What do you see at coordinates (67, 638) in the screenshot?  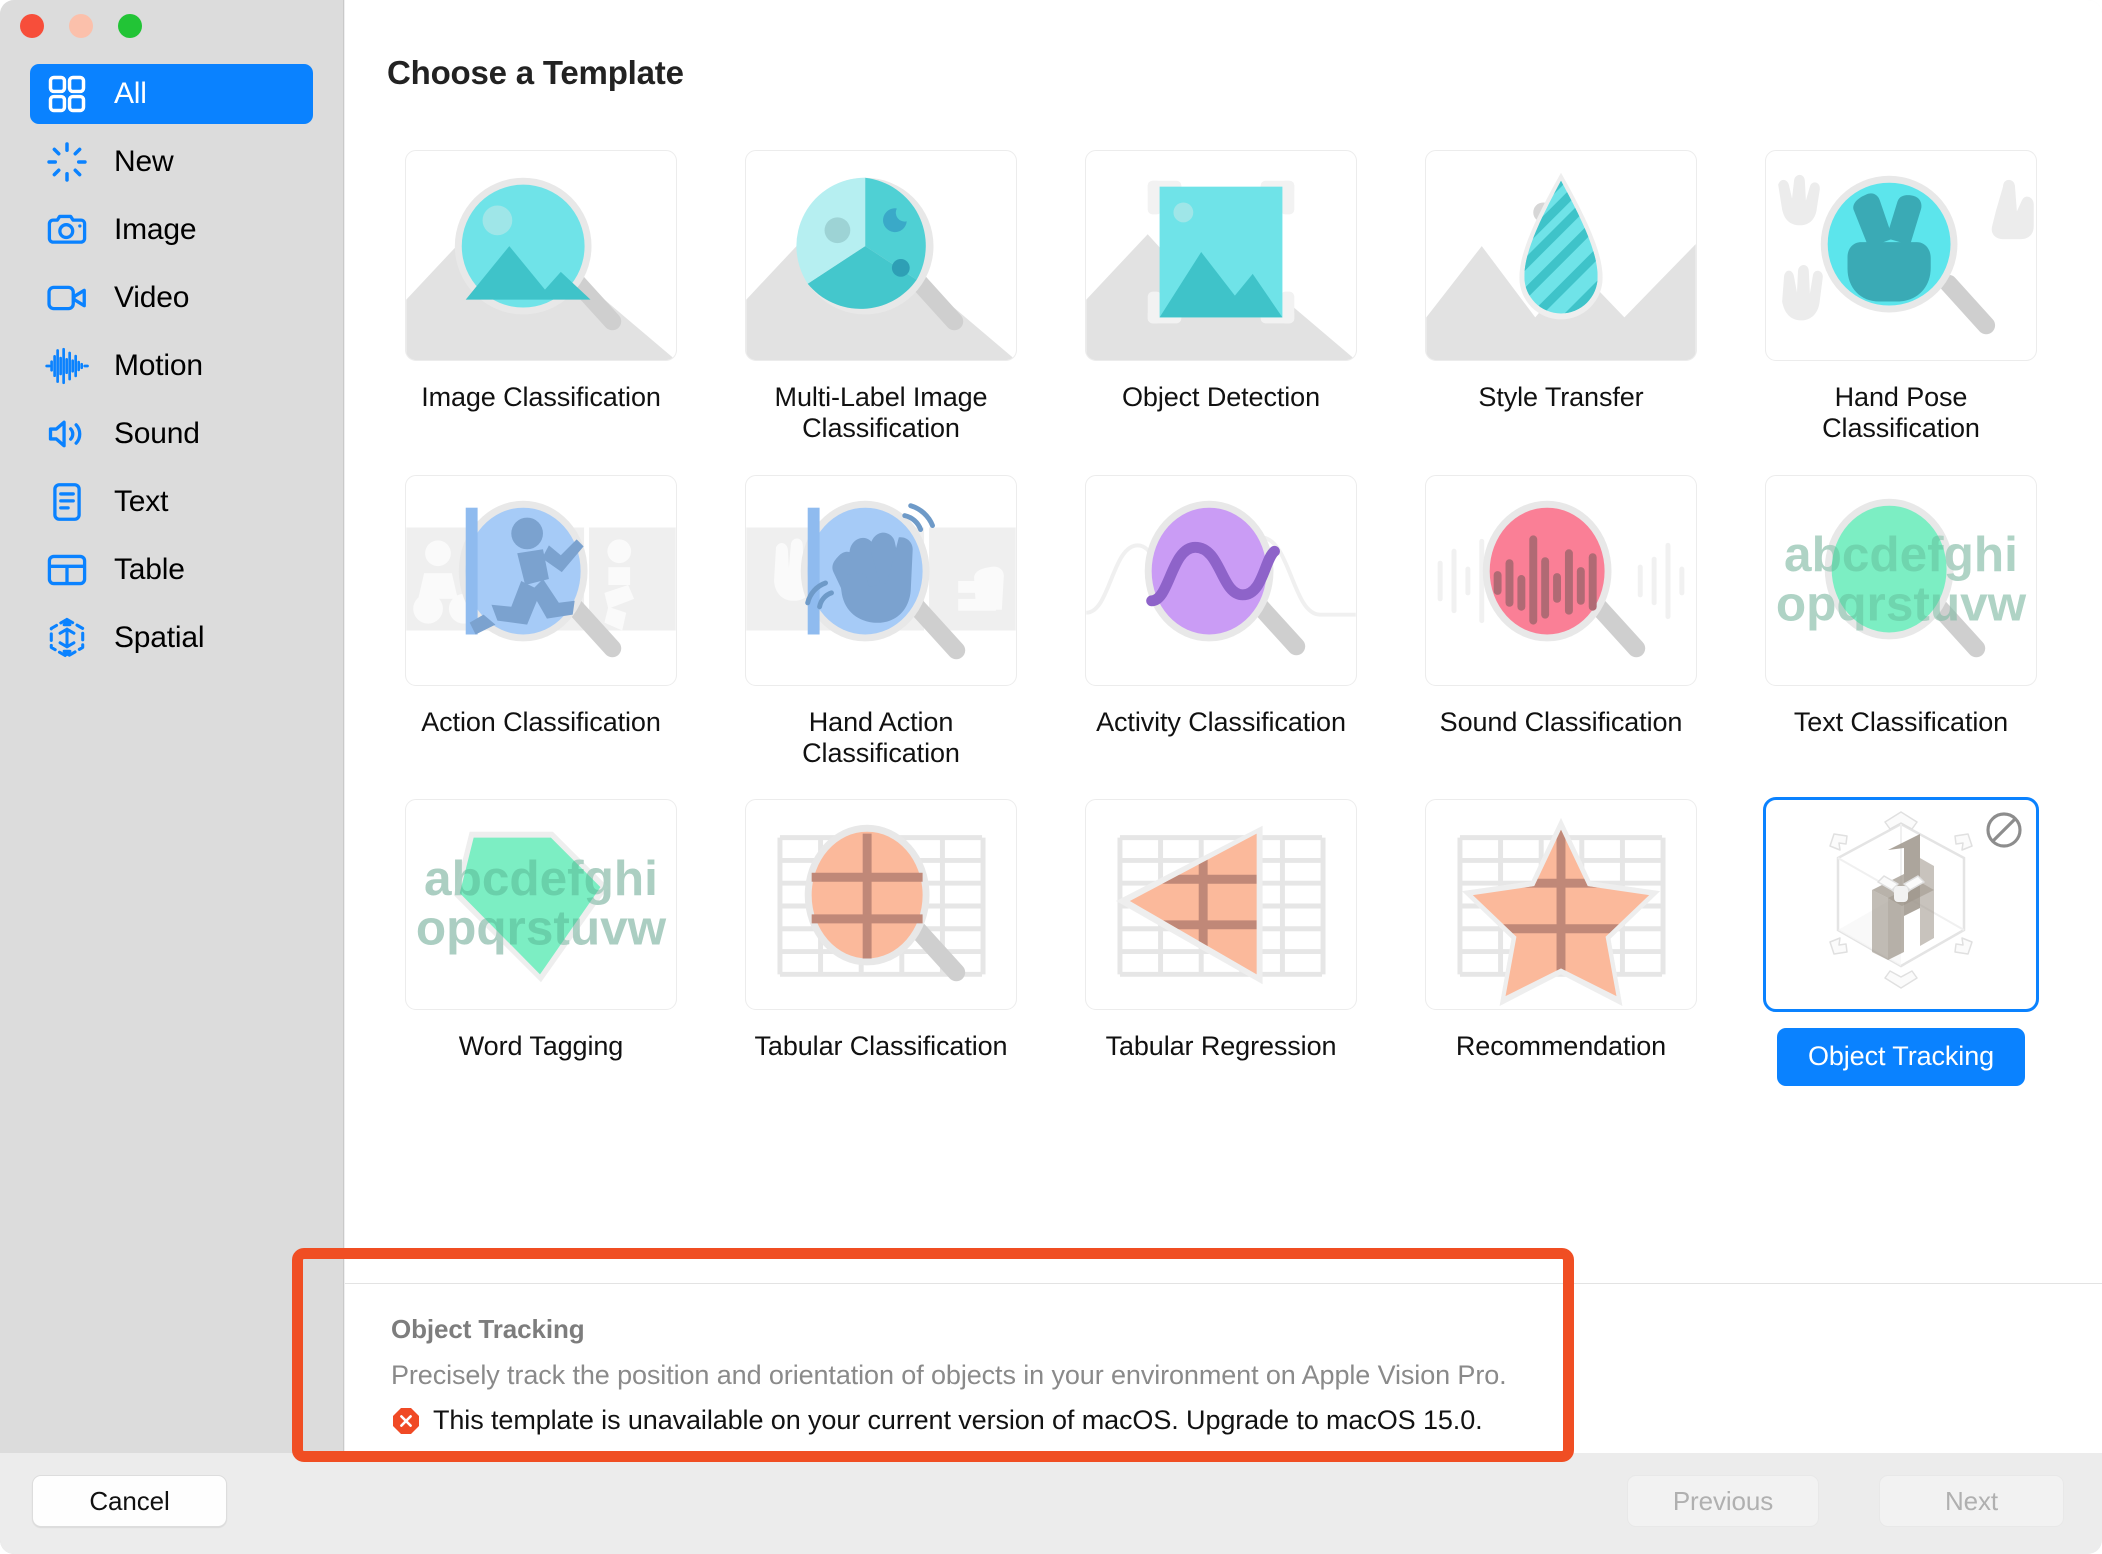 I see `cube-icon` at bounding box center [67, 638].